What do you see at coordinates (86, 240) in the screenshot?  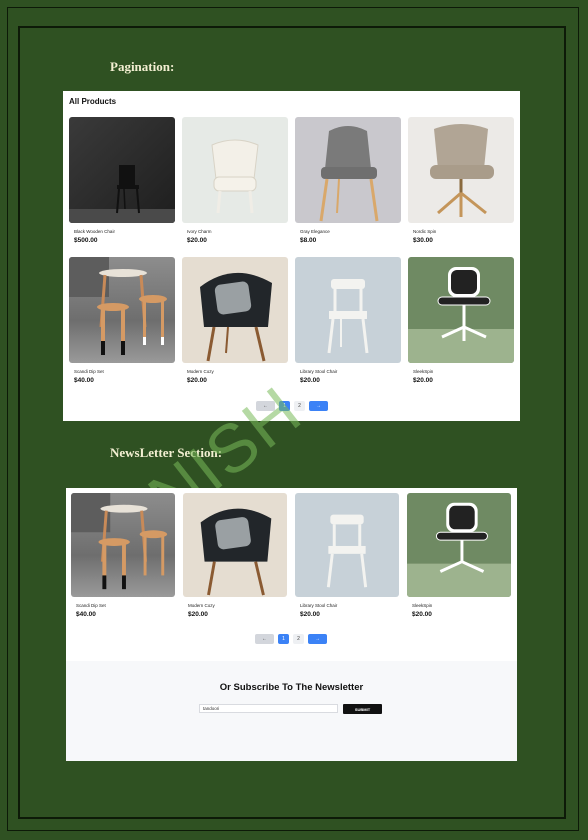 I see `product-price: $500.00` at bounding box center [86, 240].